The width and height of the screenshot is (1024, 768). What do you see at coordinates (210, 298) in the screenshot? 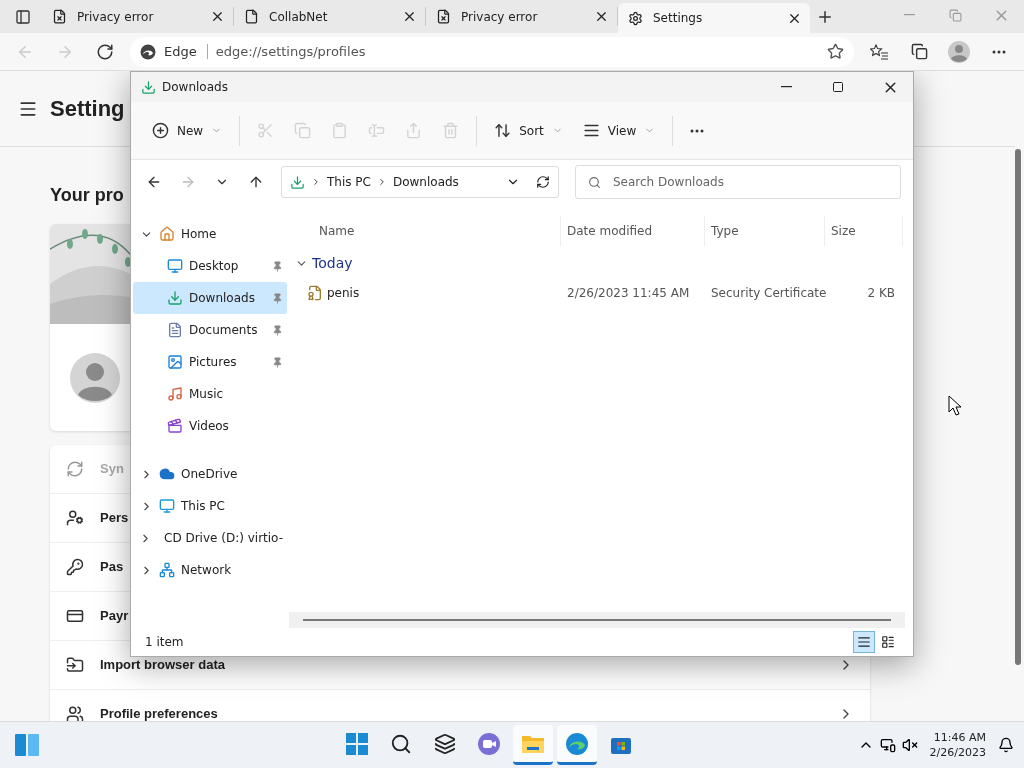
I see `nav-item: Downloads` at bounding box center [210, 298].